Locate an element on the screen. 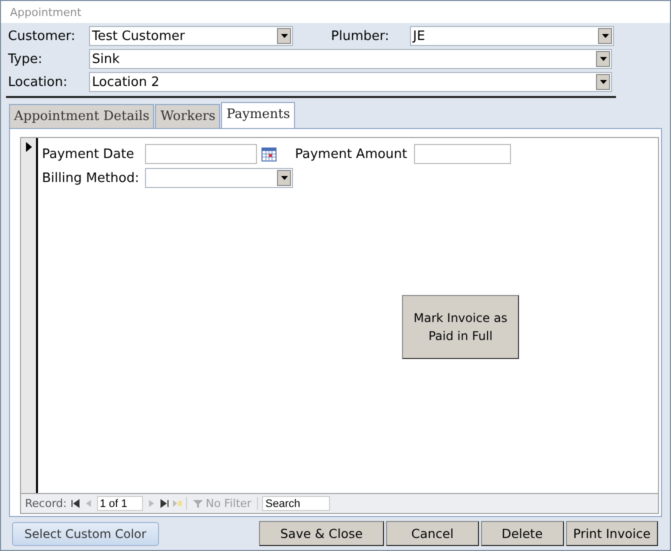  first-record-icon is located at coordinates (75, 503).